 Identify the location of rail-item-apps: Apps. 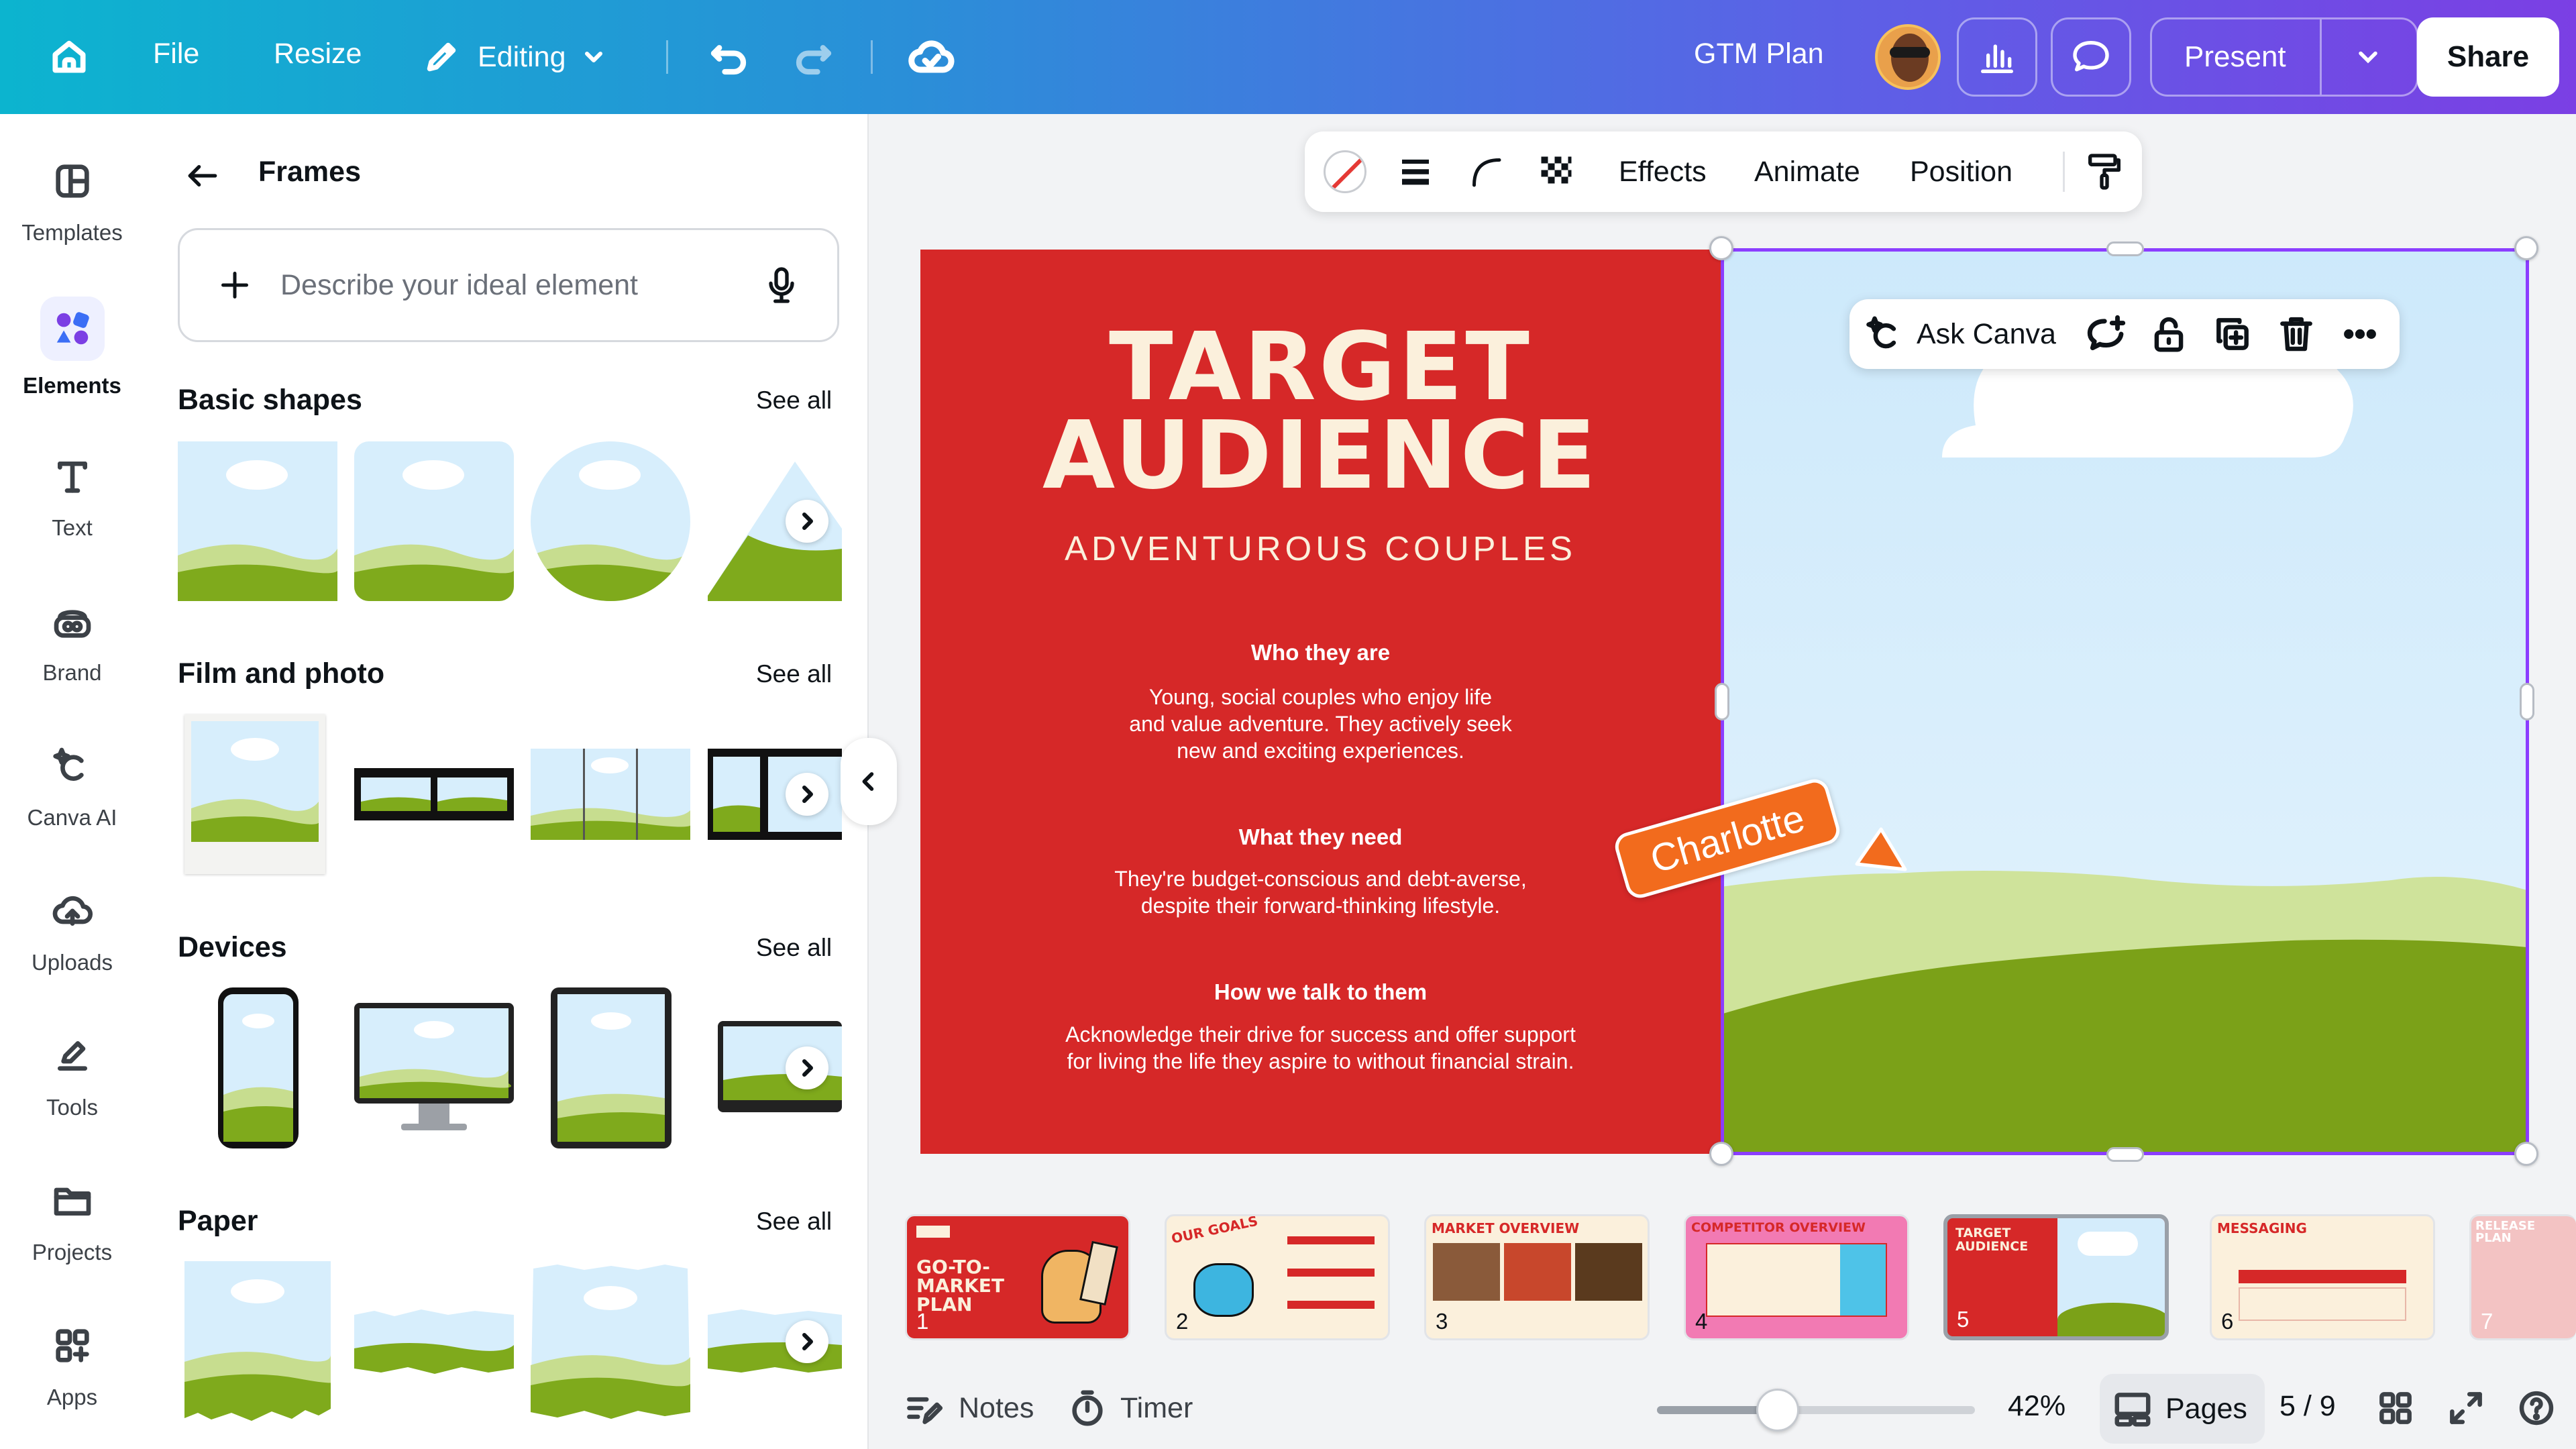
(72, 1384).